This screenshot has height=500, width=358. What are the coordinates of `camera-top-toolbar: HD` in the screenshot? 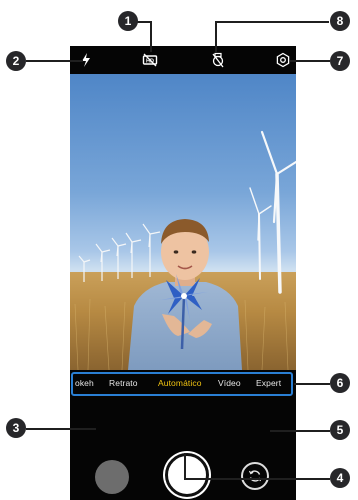 It's located at (183, 60).